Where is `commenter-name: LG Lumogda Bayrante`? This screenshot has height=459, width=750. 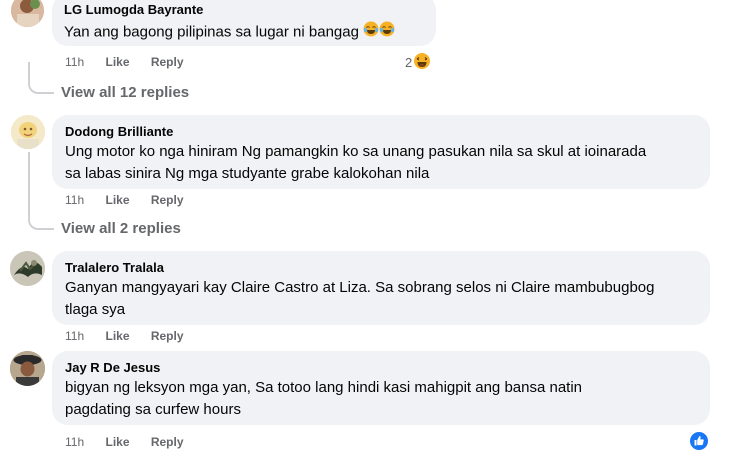 commenter-name: LG Lumogda Bayrante is located at coordinates (133, 9).